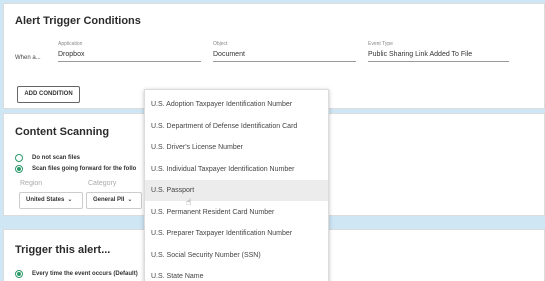 This screenshot has height=281, width=545. What do you see at coordinates (70, 44) in the screenshot?
I see `application-label: Application` at bounding box center [70, 44].